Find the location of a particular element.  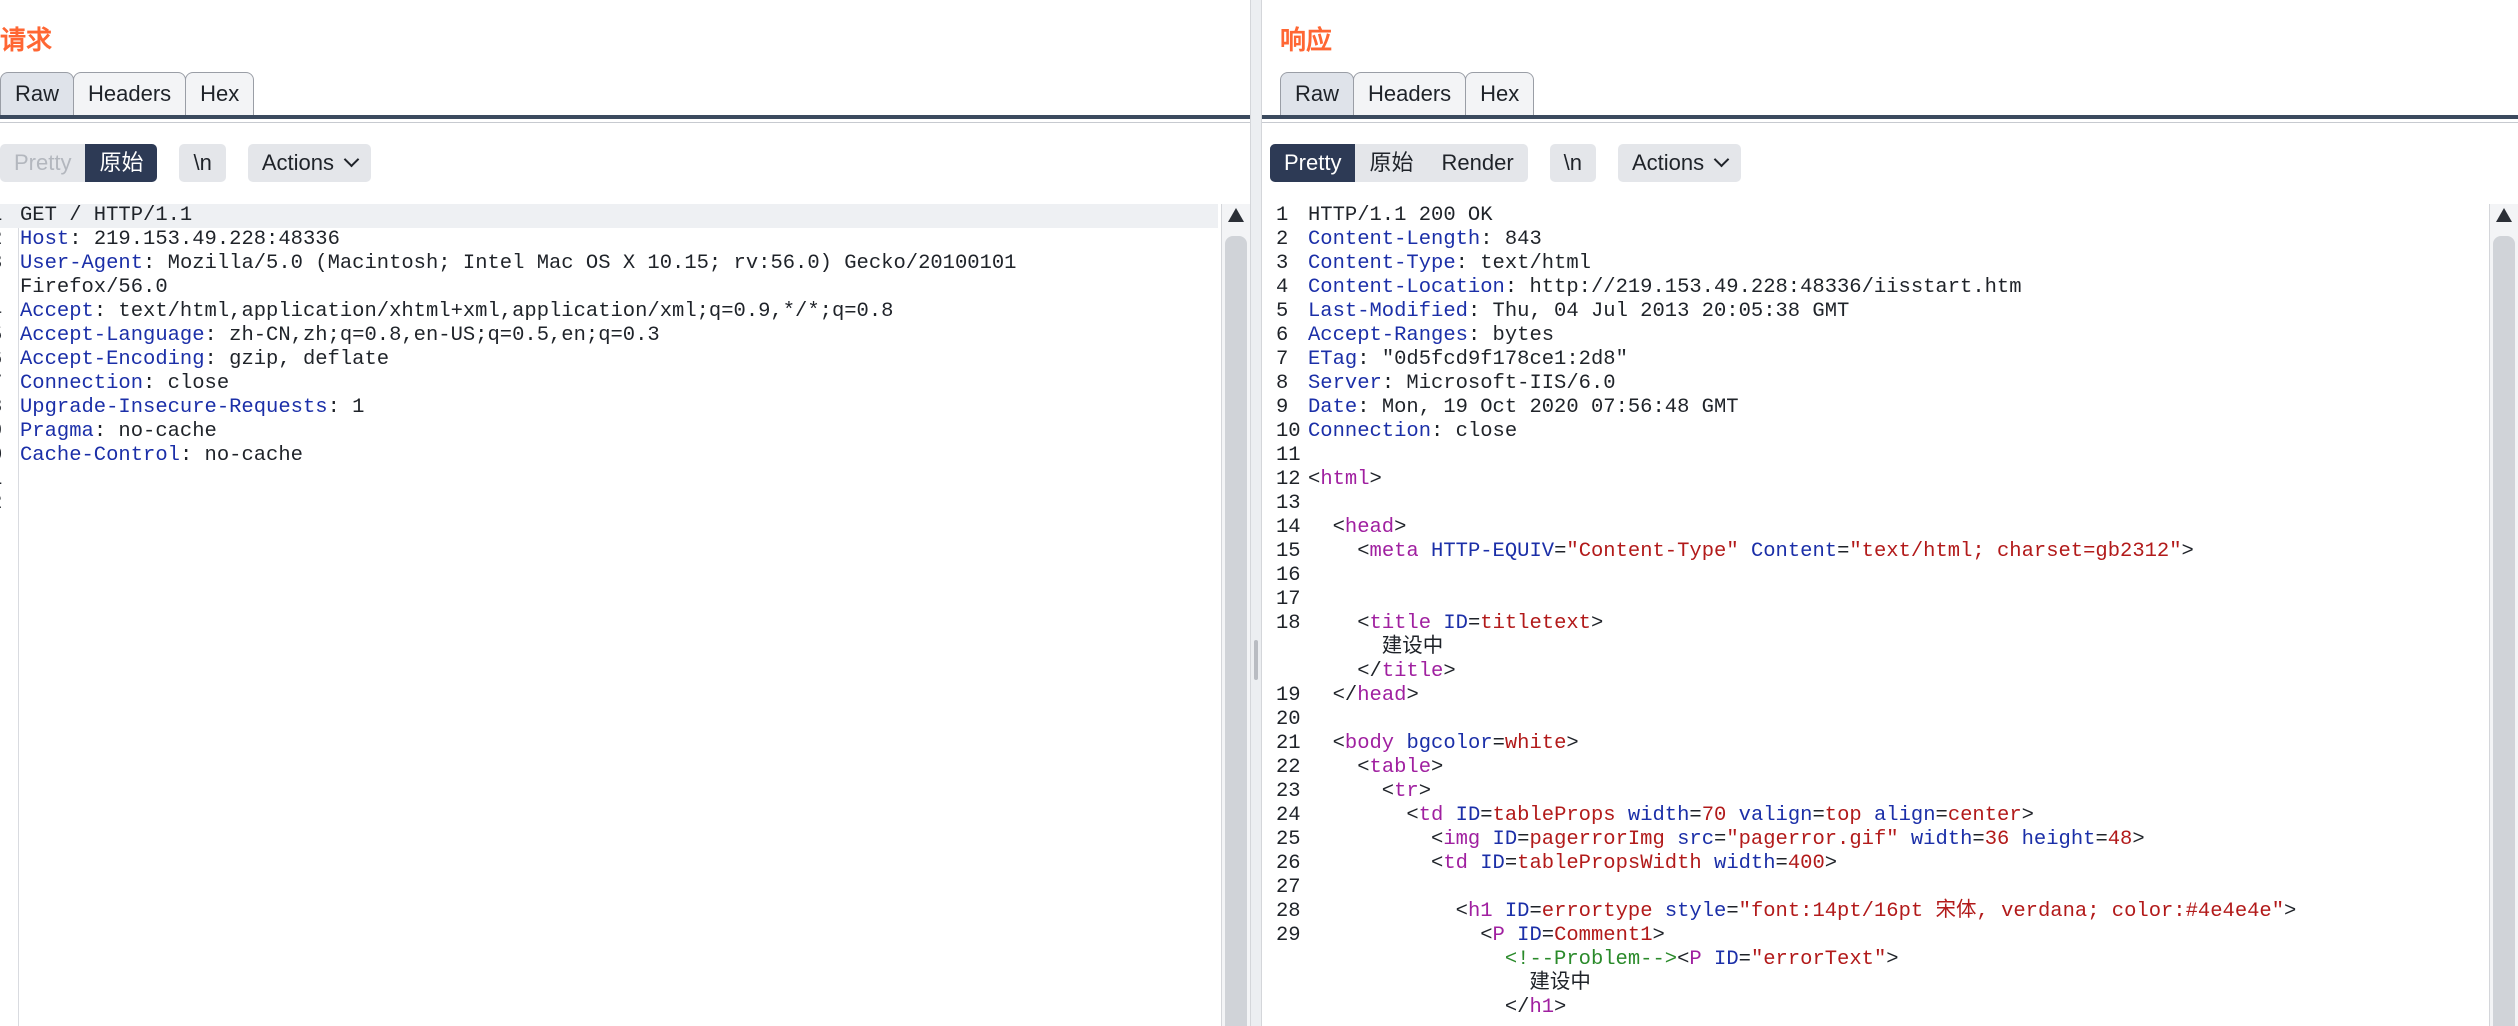

line-number: 24 is located at coordinates (1288, 815).